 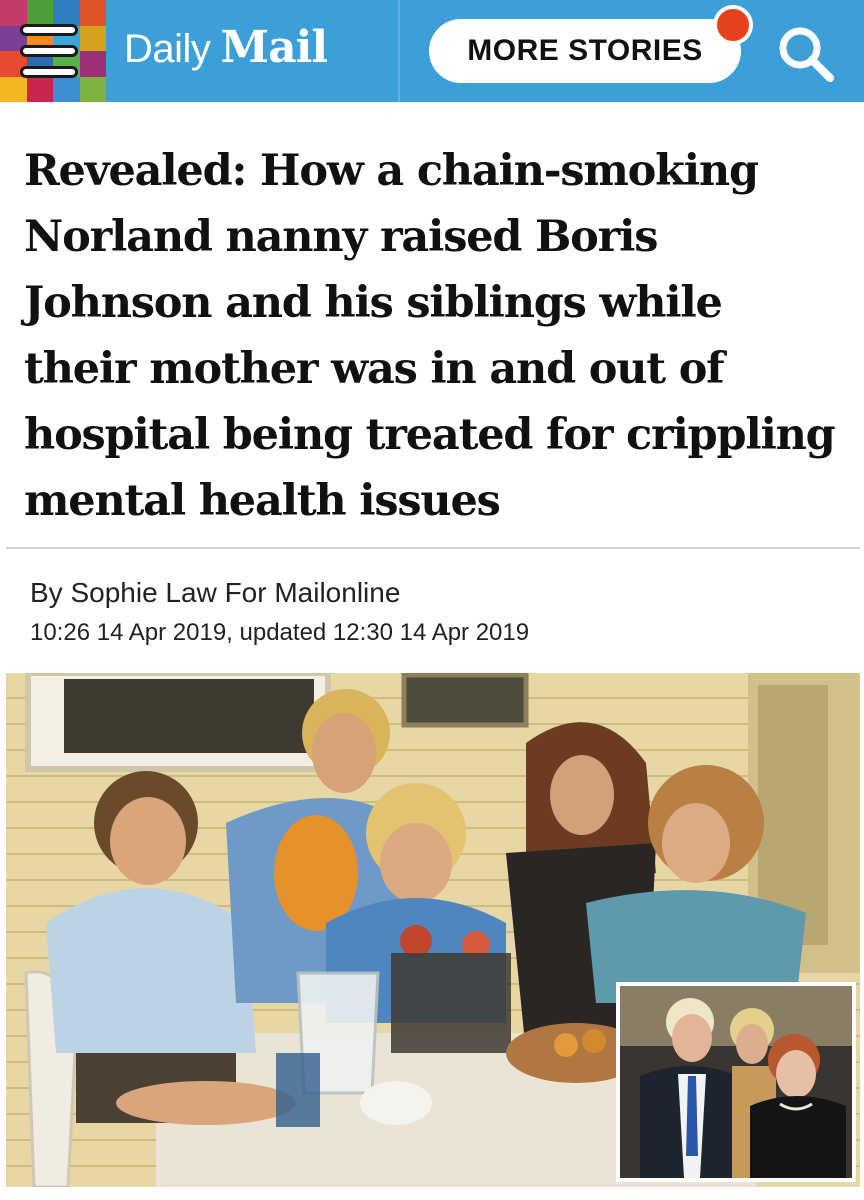 What do you see at coordinates (274, 47) in the screenshot?
I see `logo-mail-text: Mail` at bounding box center [274, 47].